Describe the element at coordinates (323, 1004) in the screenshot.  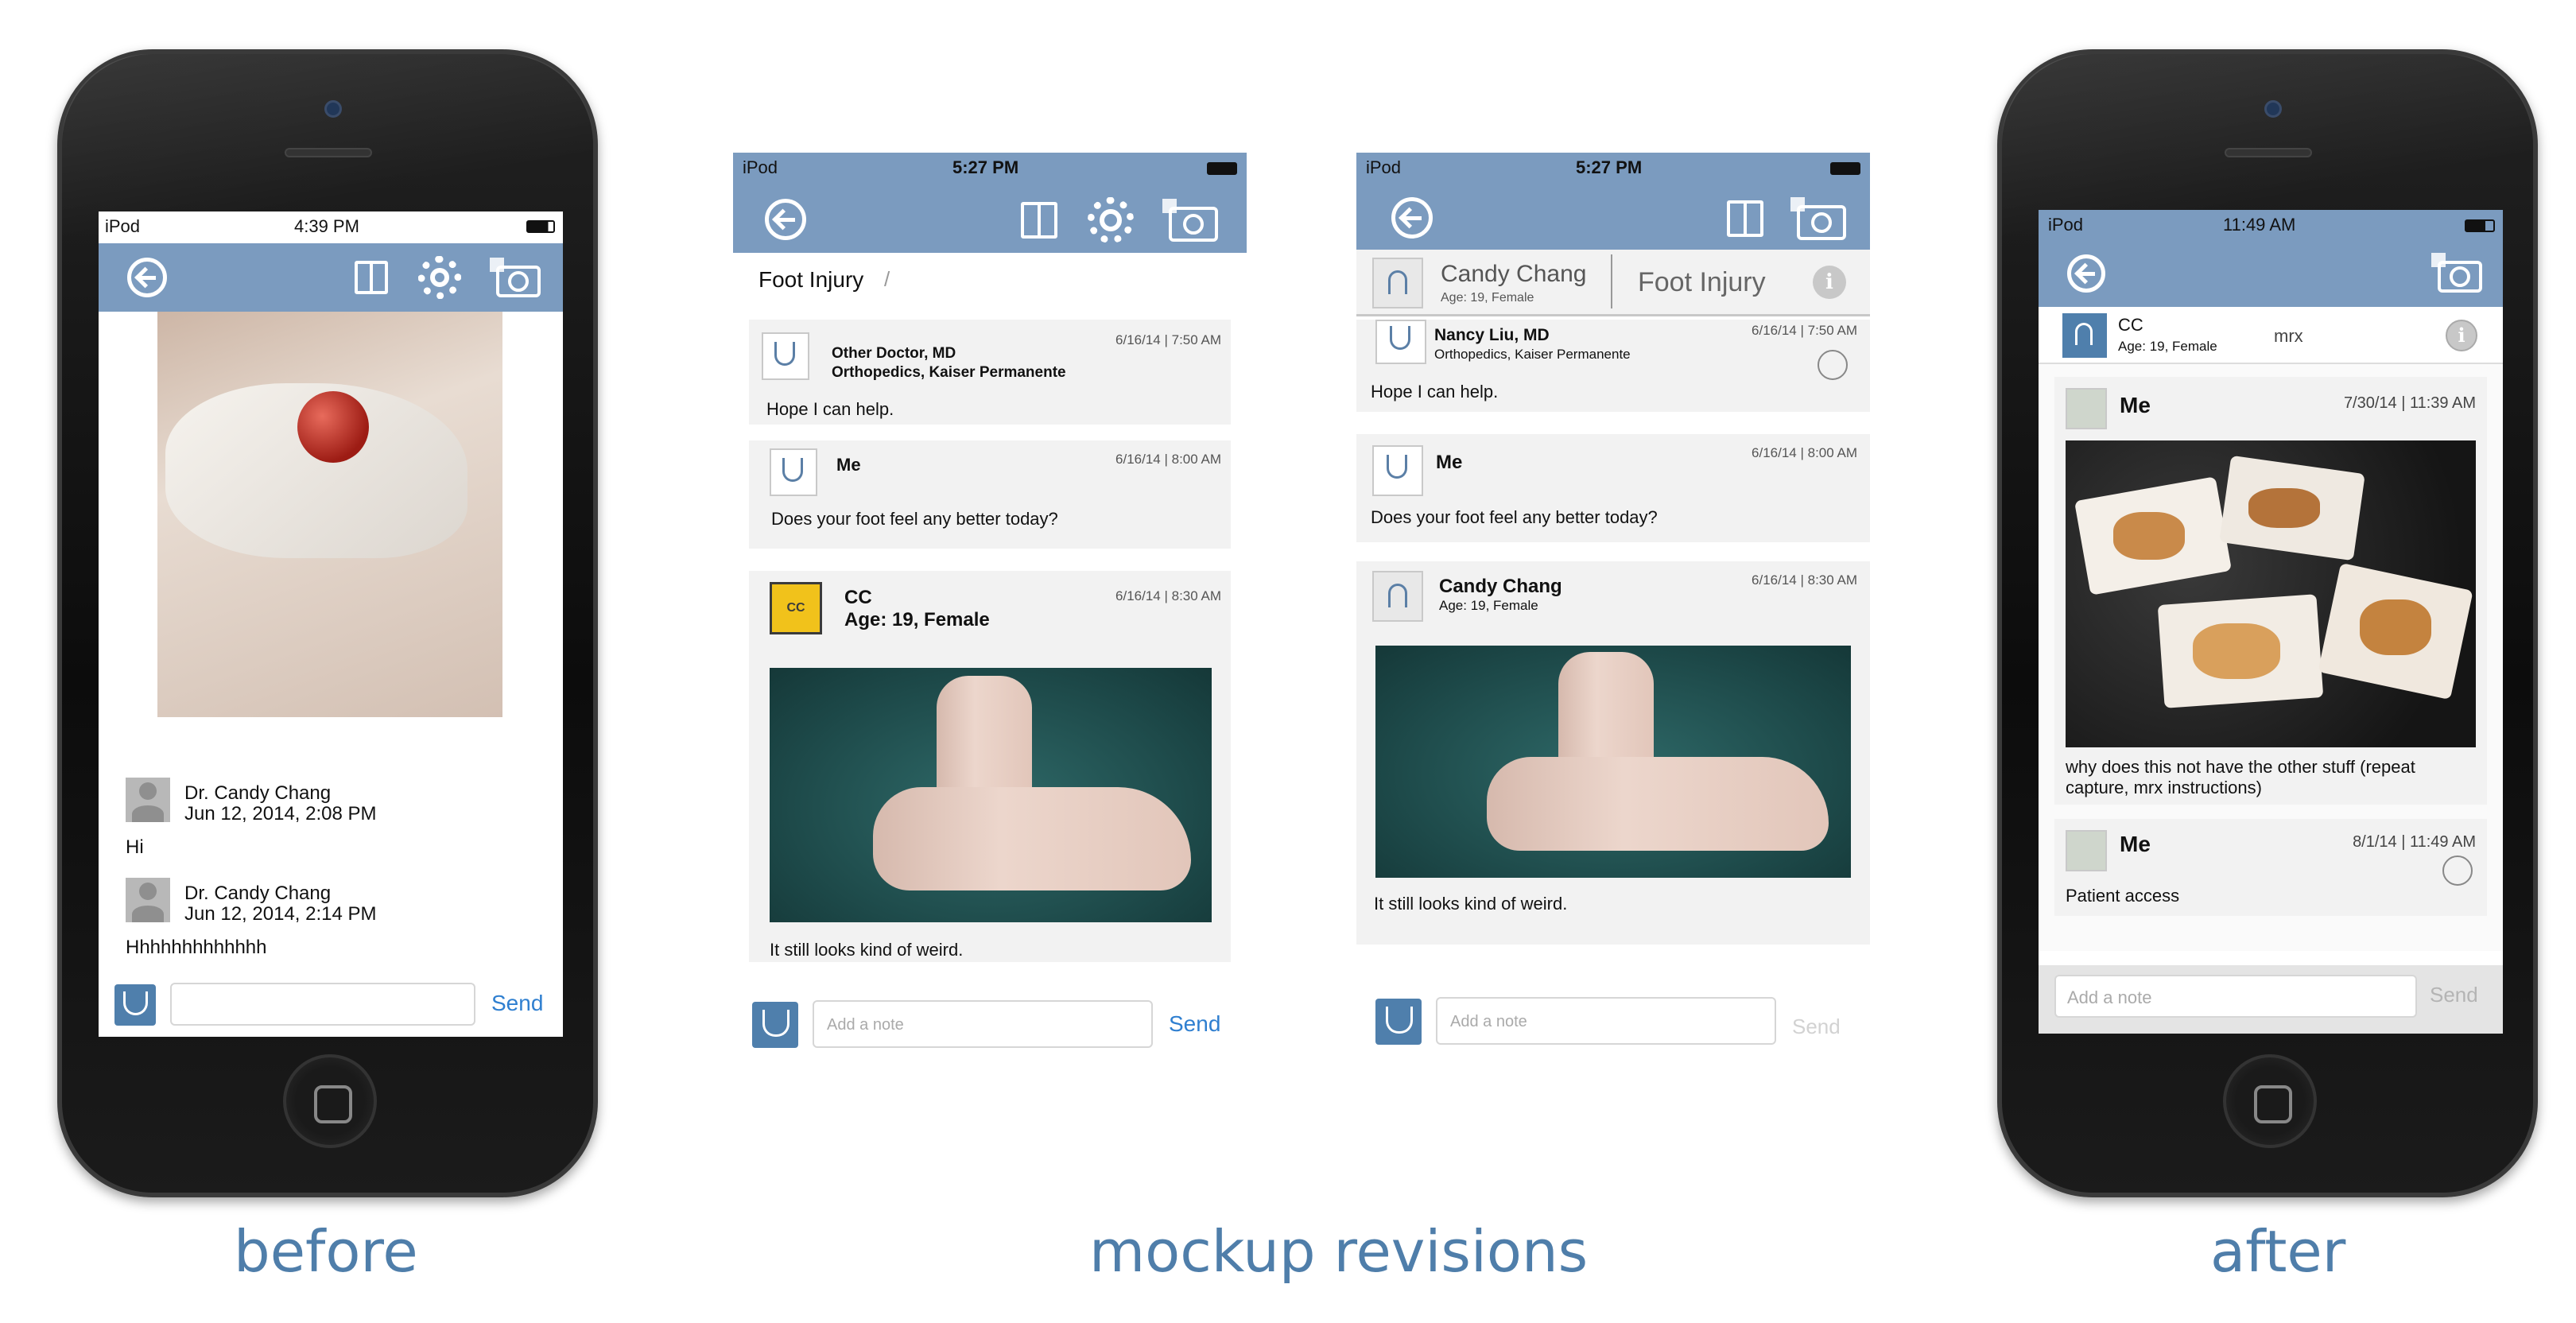
I see `message-input` at that location.